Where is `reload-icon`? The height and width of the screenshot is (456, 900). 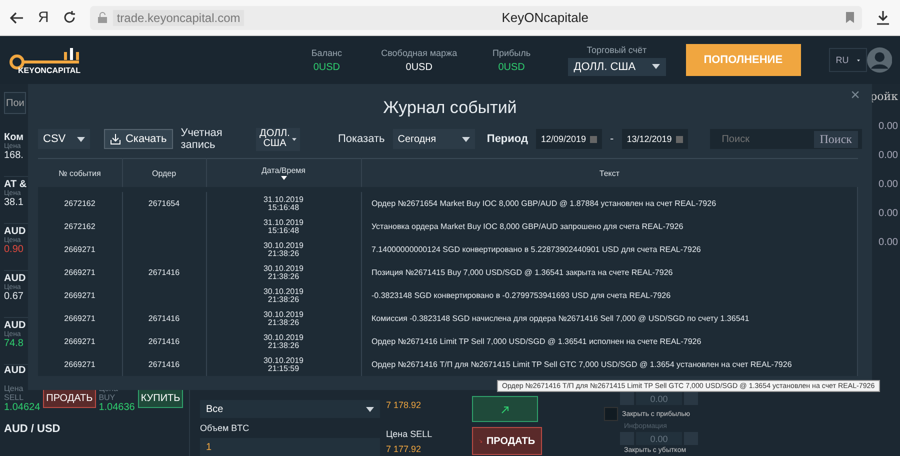
reload-icon is located at coordinates (69, 17).